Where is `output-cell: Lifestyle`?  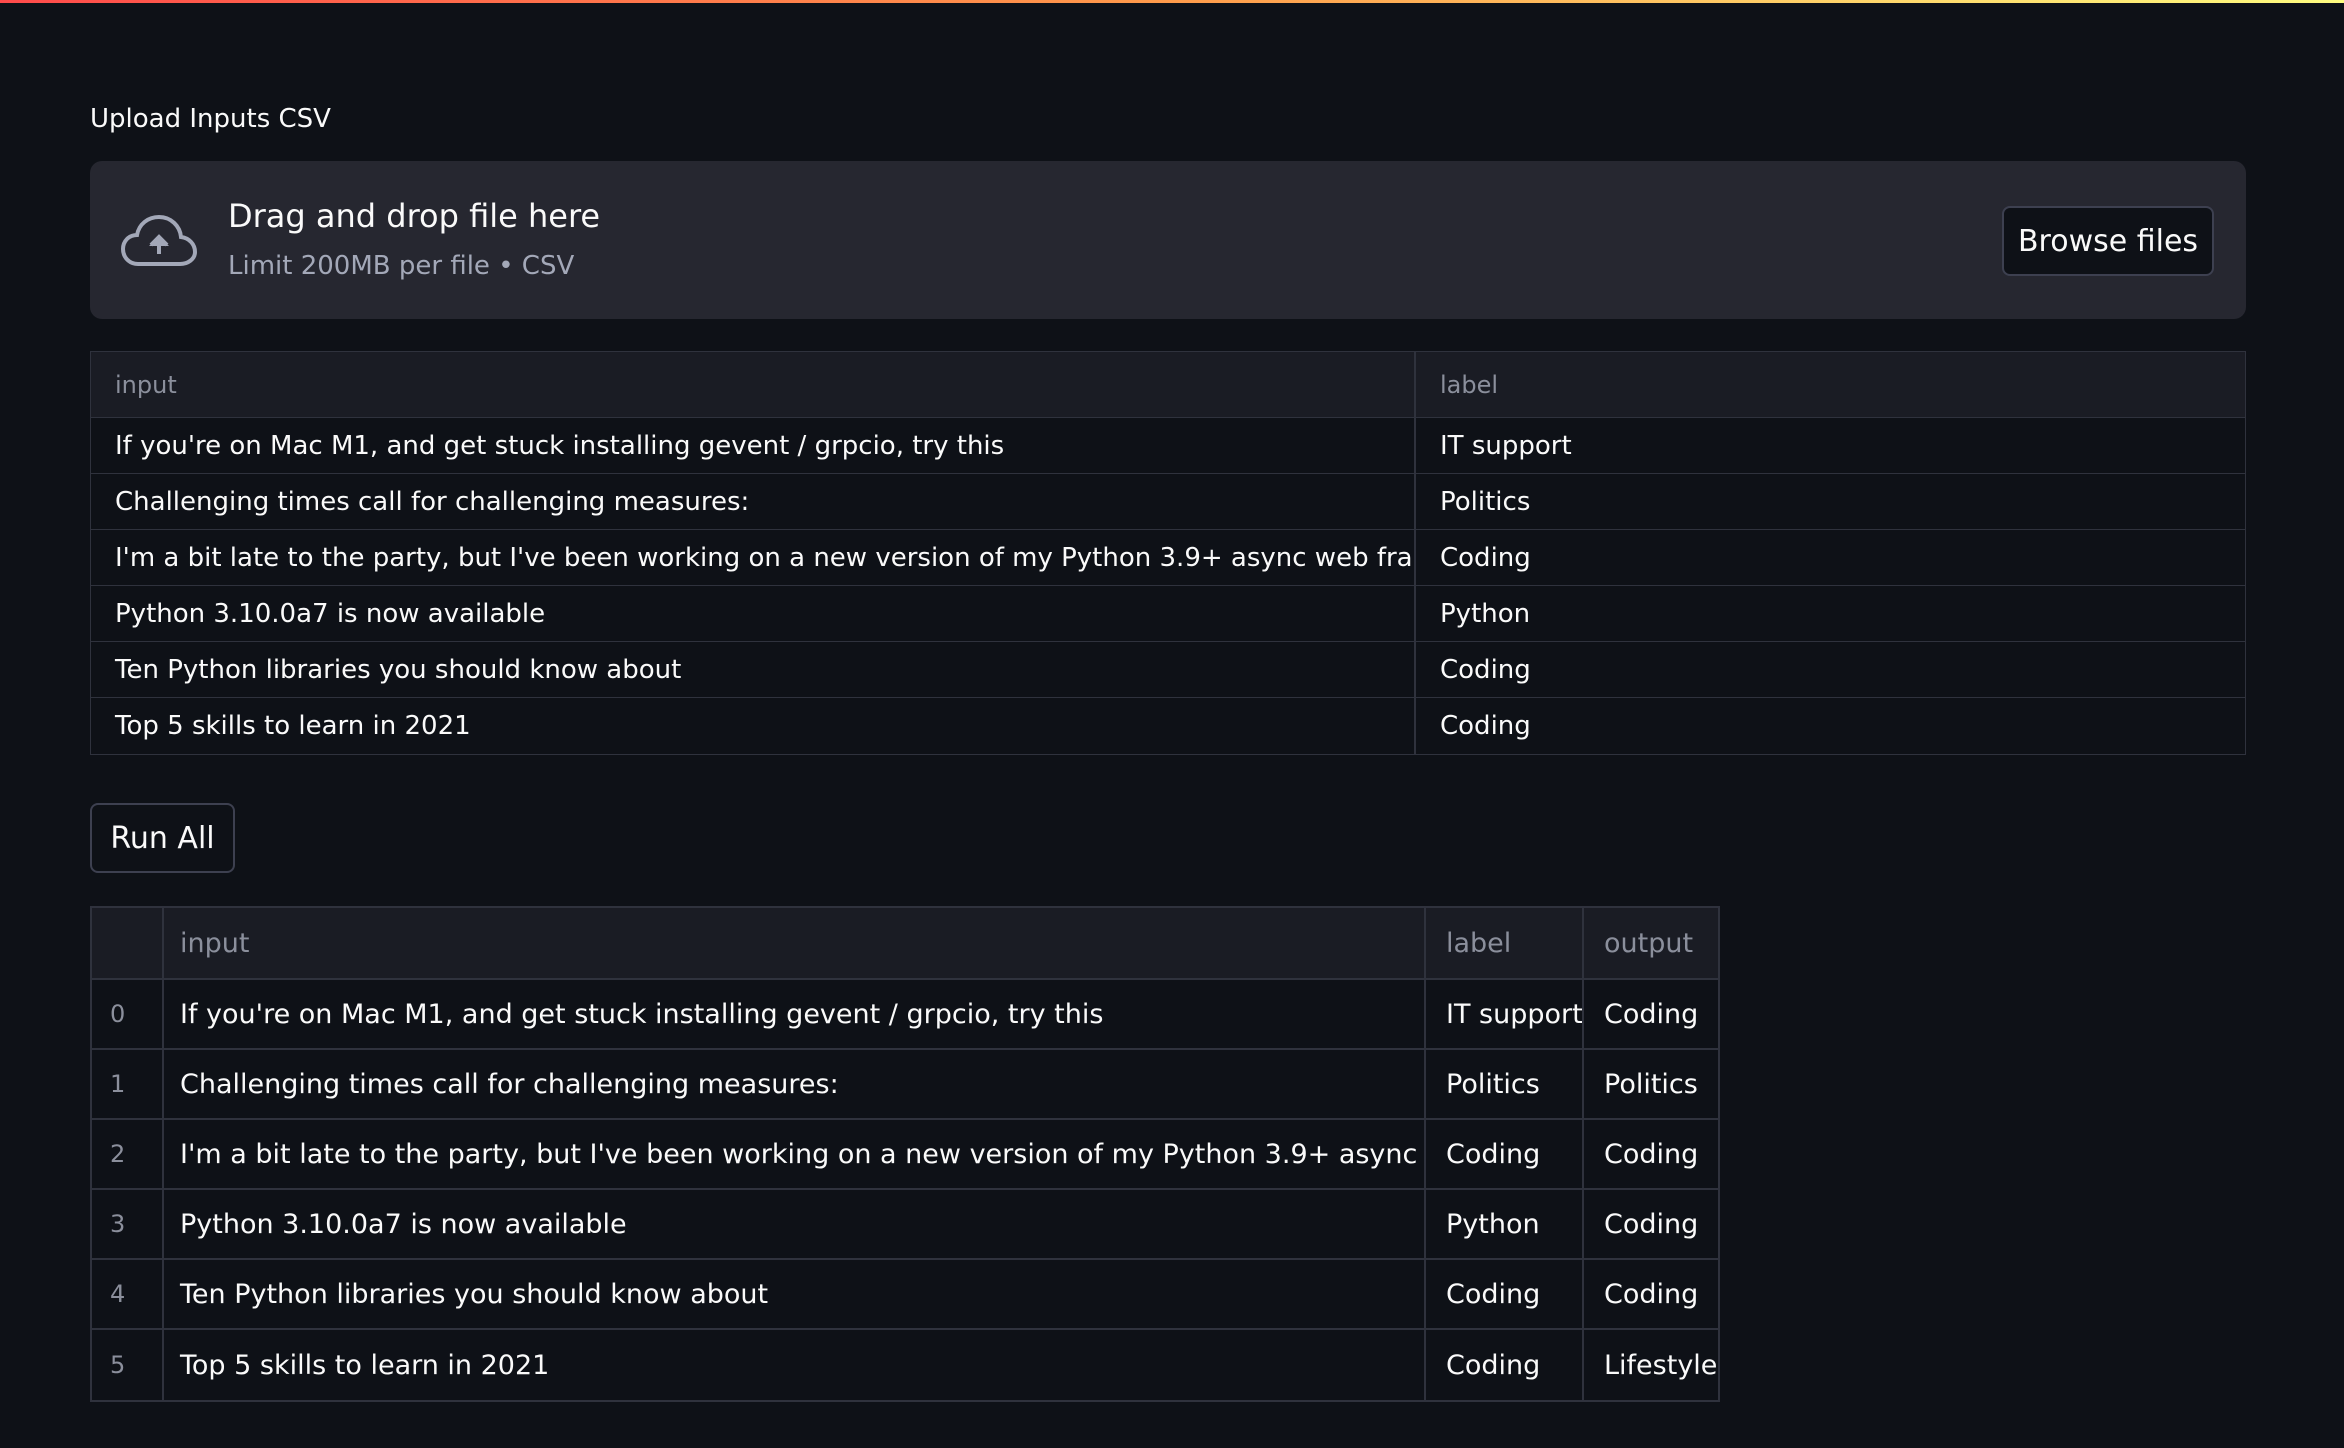
output-cell: Lifestyle is located at coordinates (1651, 1365).